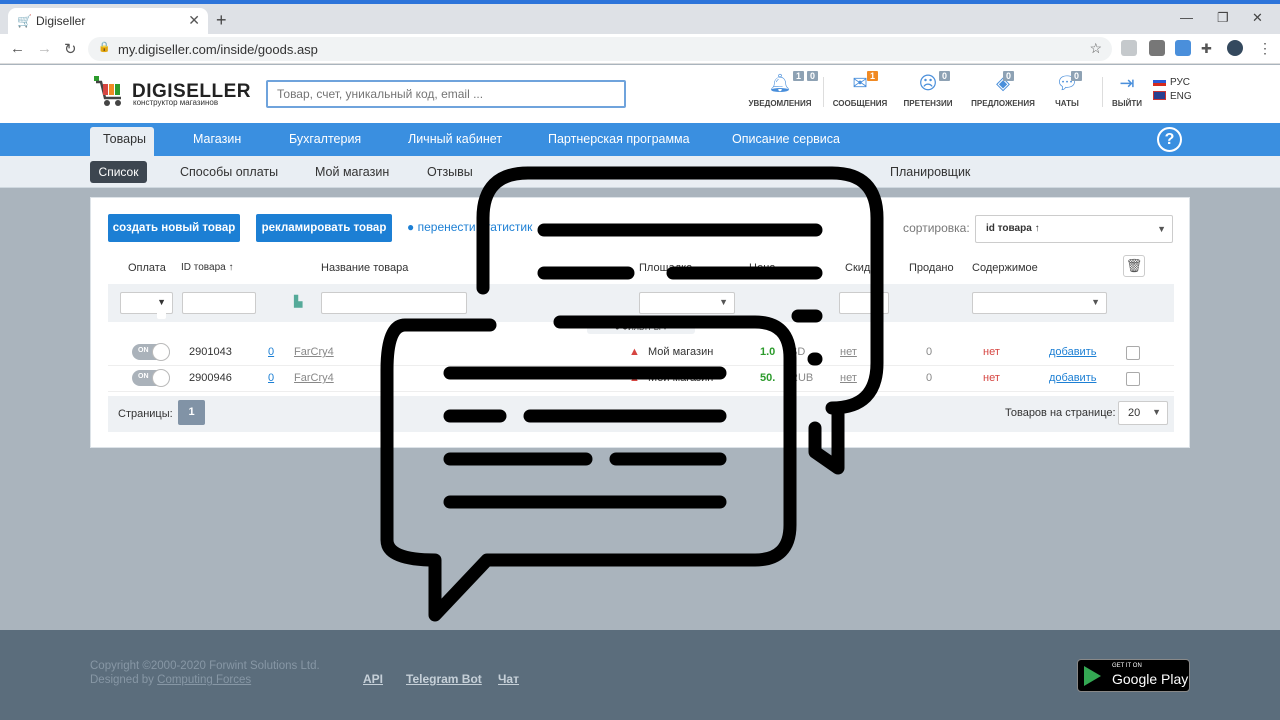 This screenshot has width=1280, height=720. Describe the element at coordinates (1143, 413) in the screenshot. I see `per-page-select: 20 ▼` at that location.